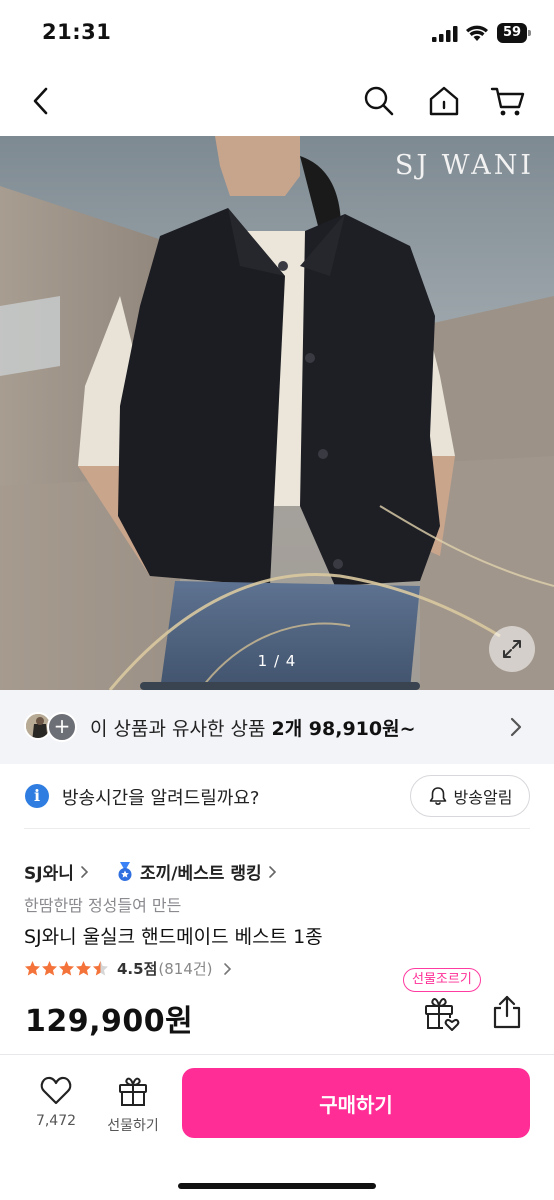  Describe the element at coordinates (442, 980) in the screenshot. I see `gift-request-badge: 선물조르기` at that location.